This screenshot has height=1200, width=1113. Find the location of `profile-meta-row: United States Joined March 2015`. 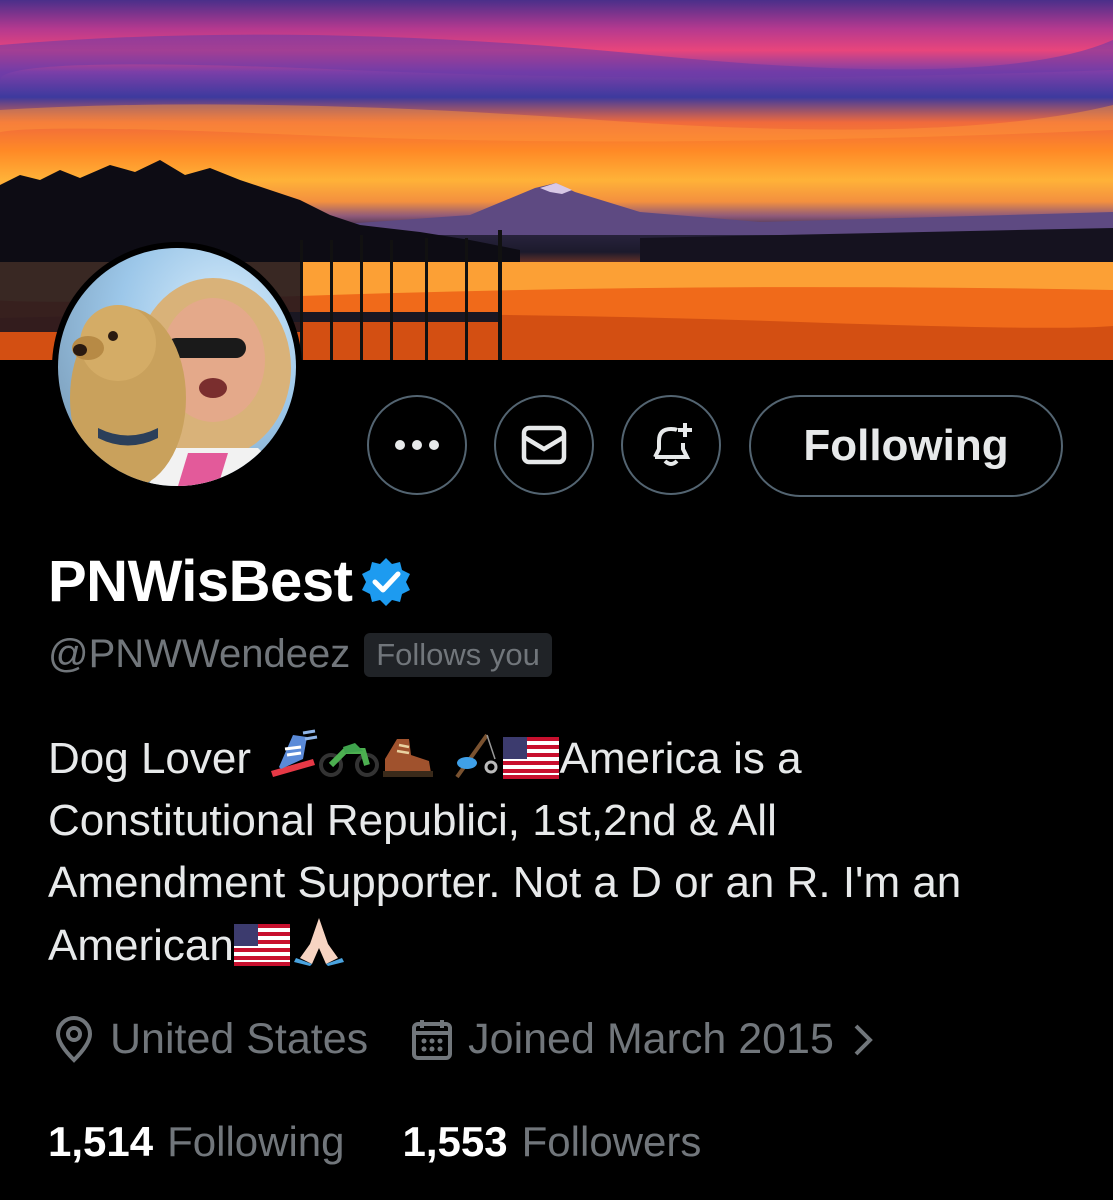

profile-meta-row: United States Joined March 2015 is located at coordinates (472, 1039).